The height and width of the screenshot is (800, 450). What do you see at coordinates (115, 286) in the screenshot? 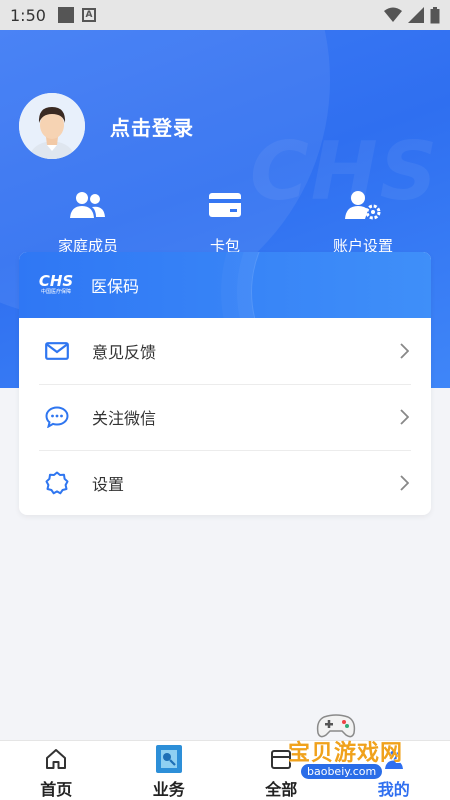
I see `medical-code-title: 医保码` at bounding box center [115, 286].